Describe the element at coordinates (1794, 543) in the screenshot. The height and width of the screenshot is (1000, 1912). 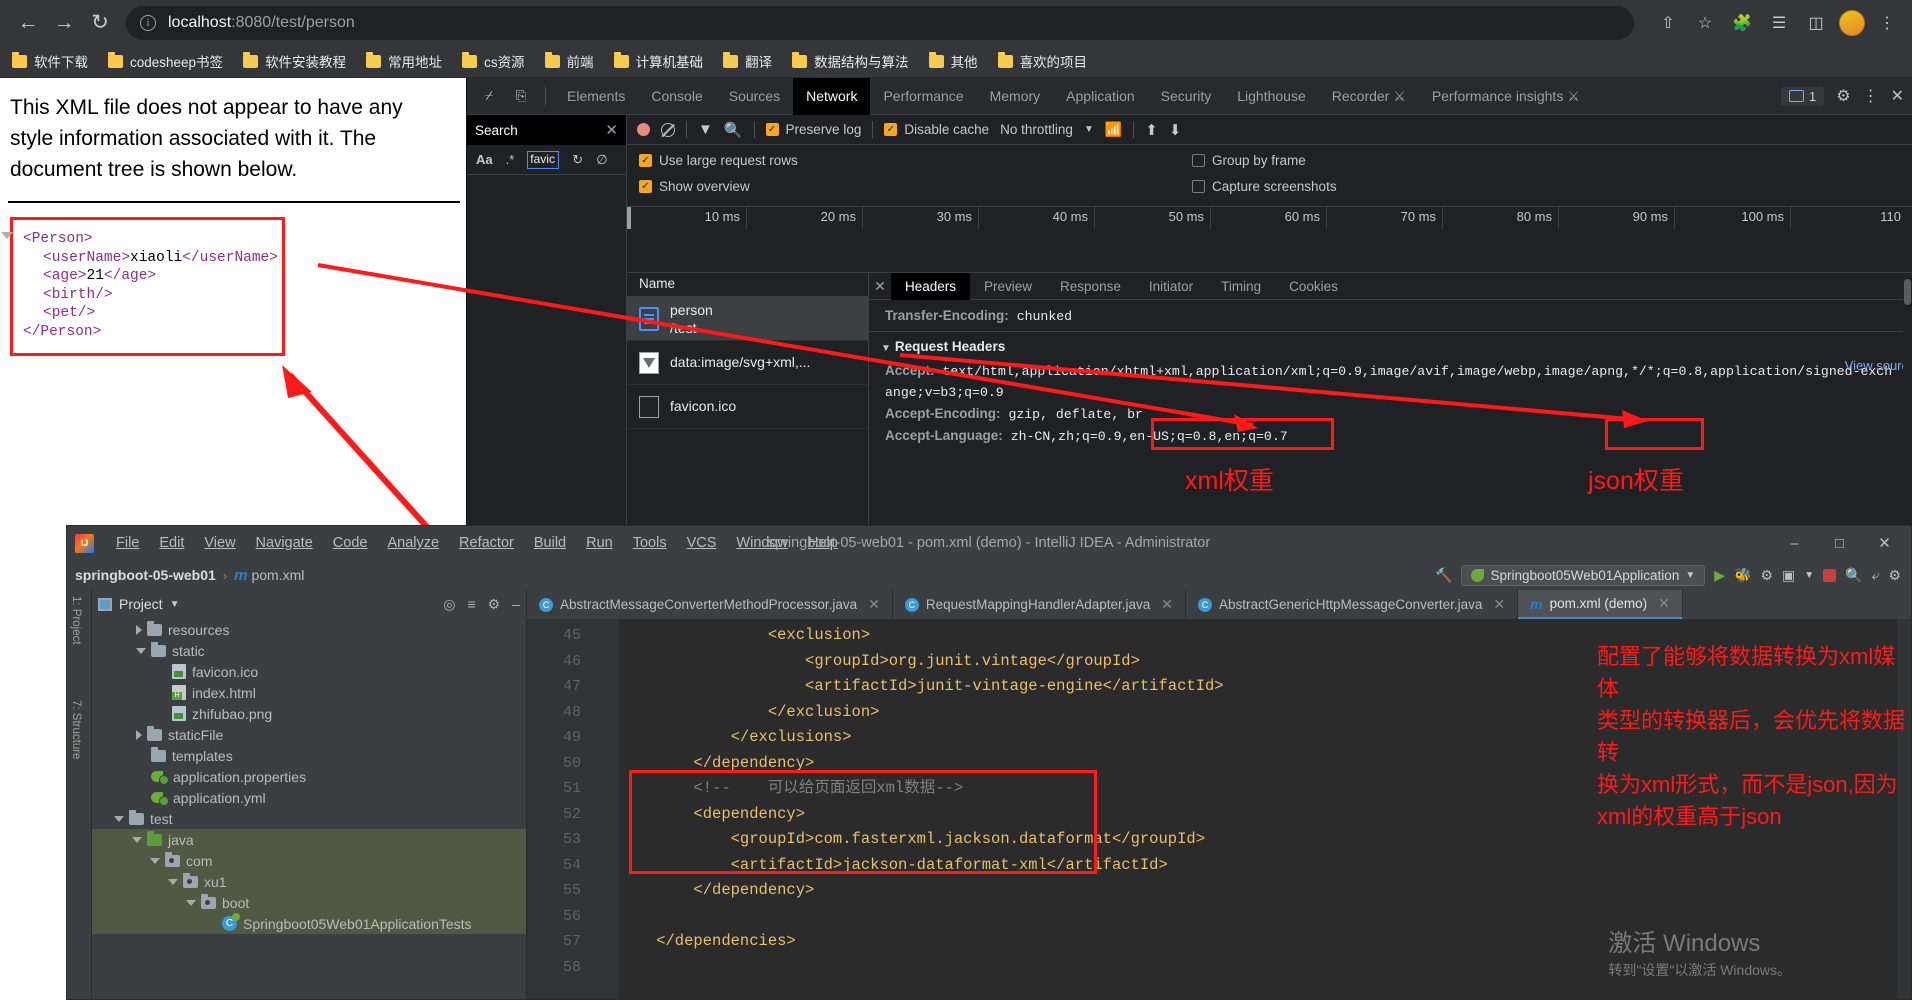
I see `minimize-icon: –` at that location.